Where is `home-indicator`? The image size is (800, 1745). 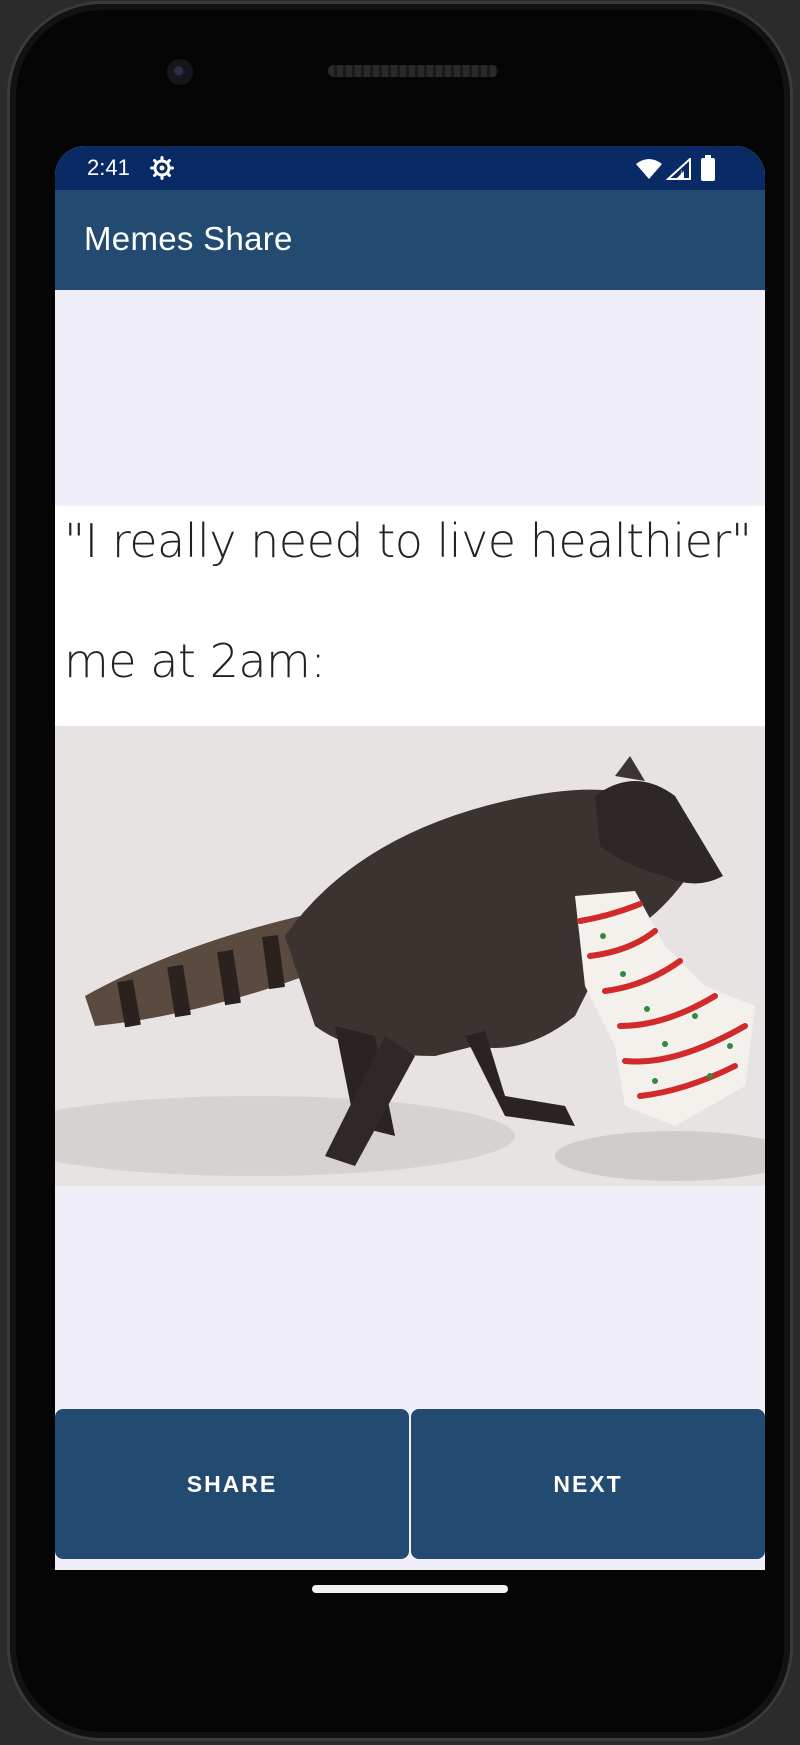
home-indicator is located at coordinates (410, 1589).